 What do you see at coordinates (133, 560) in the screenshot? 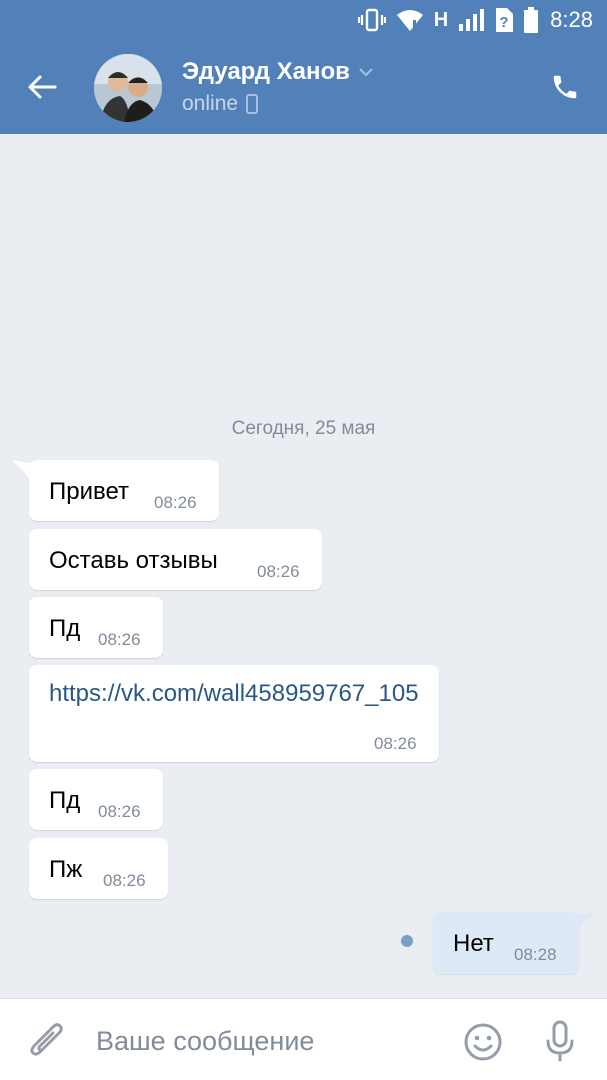
I see `message-text: Оставь отзывы` at bounding box center [133, 560].